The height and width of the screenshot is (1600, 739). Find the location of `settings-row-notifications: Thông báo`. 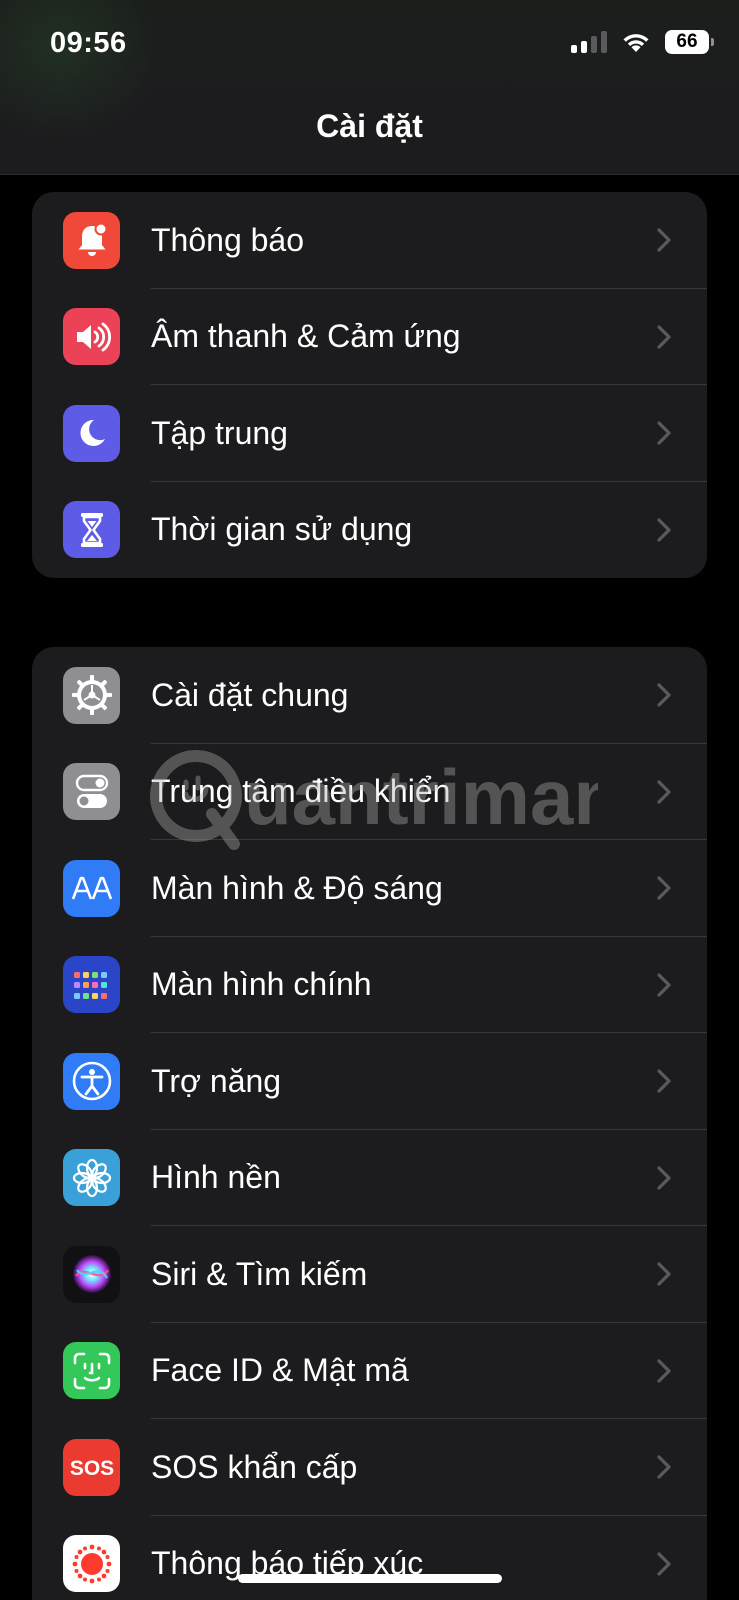

settings-row-notifications: Thông báo is located at coordinates (369, 240).